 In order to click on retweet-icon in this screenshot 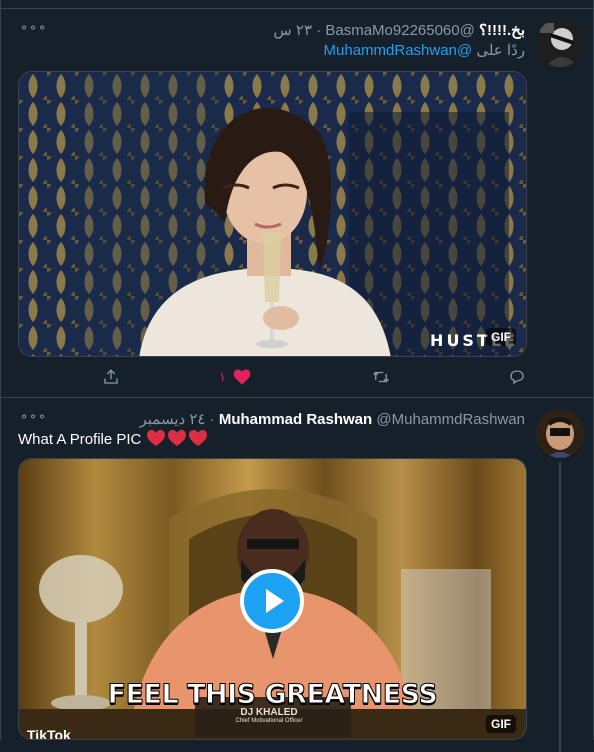, I will do `click(381, 377)`.